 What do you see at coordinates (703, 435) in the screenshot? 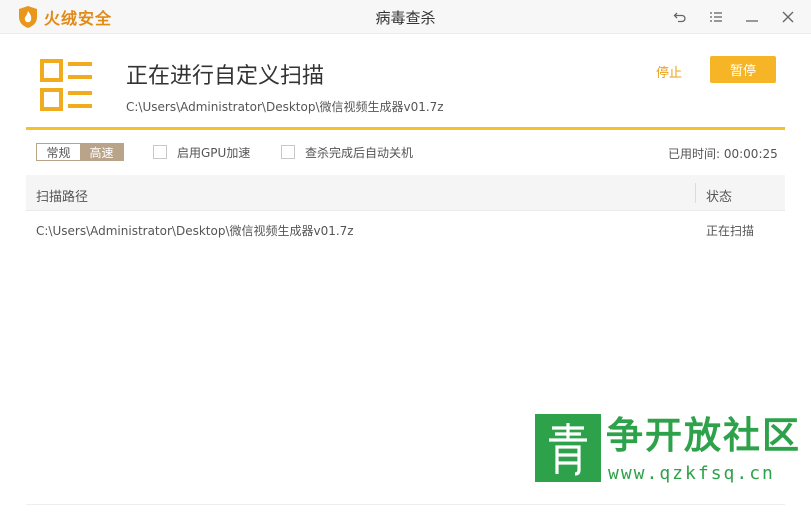
I see `watermark-title: 争开放社区` at bounding box center [703, 435].